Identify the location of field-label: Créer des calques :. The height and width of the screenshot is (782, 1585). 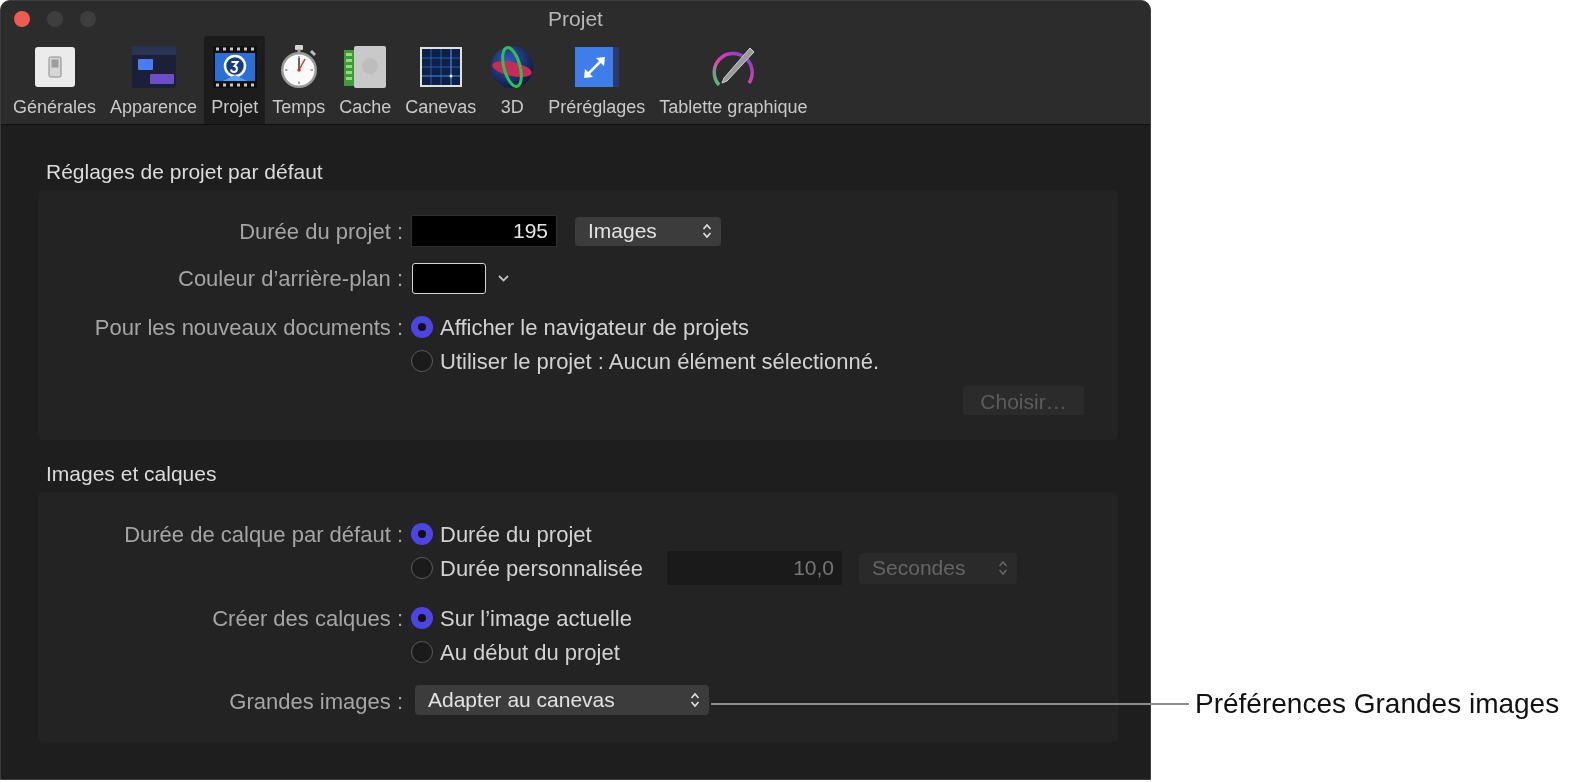
(307, 618).